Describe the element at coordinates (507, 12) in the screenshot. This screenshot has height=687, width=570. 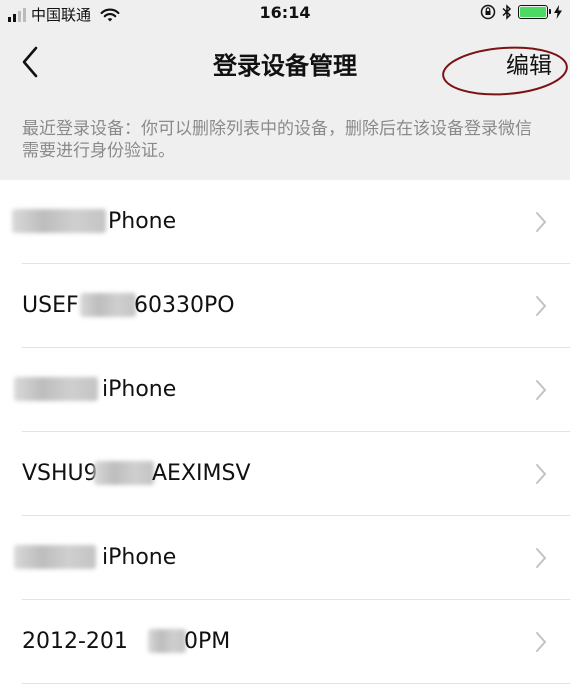
I see `bluetooth-icon` at that location.